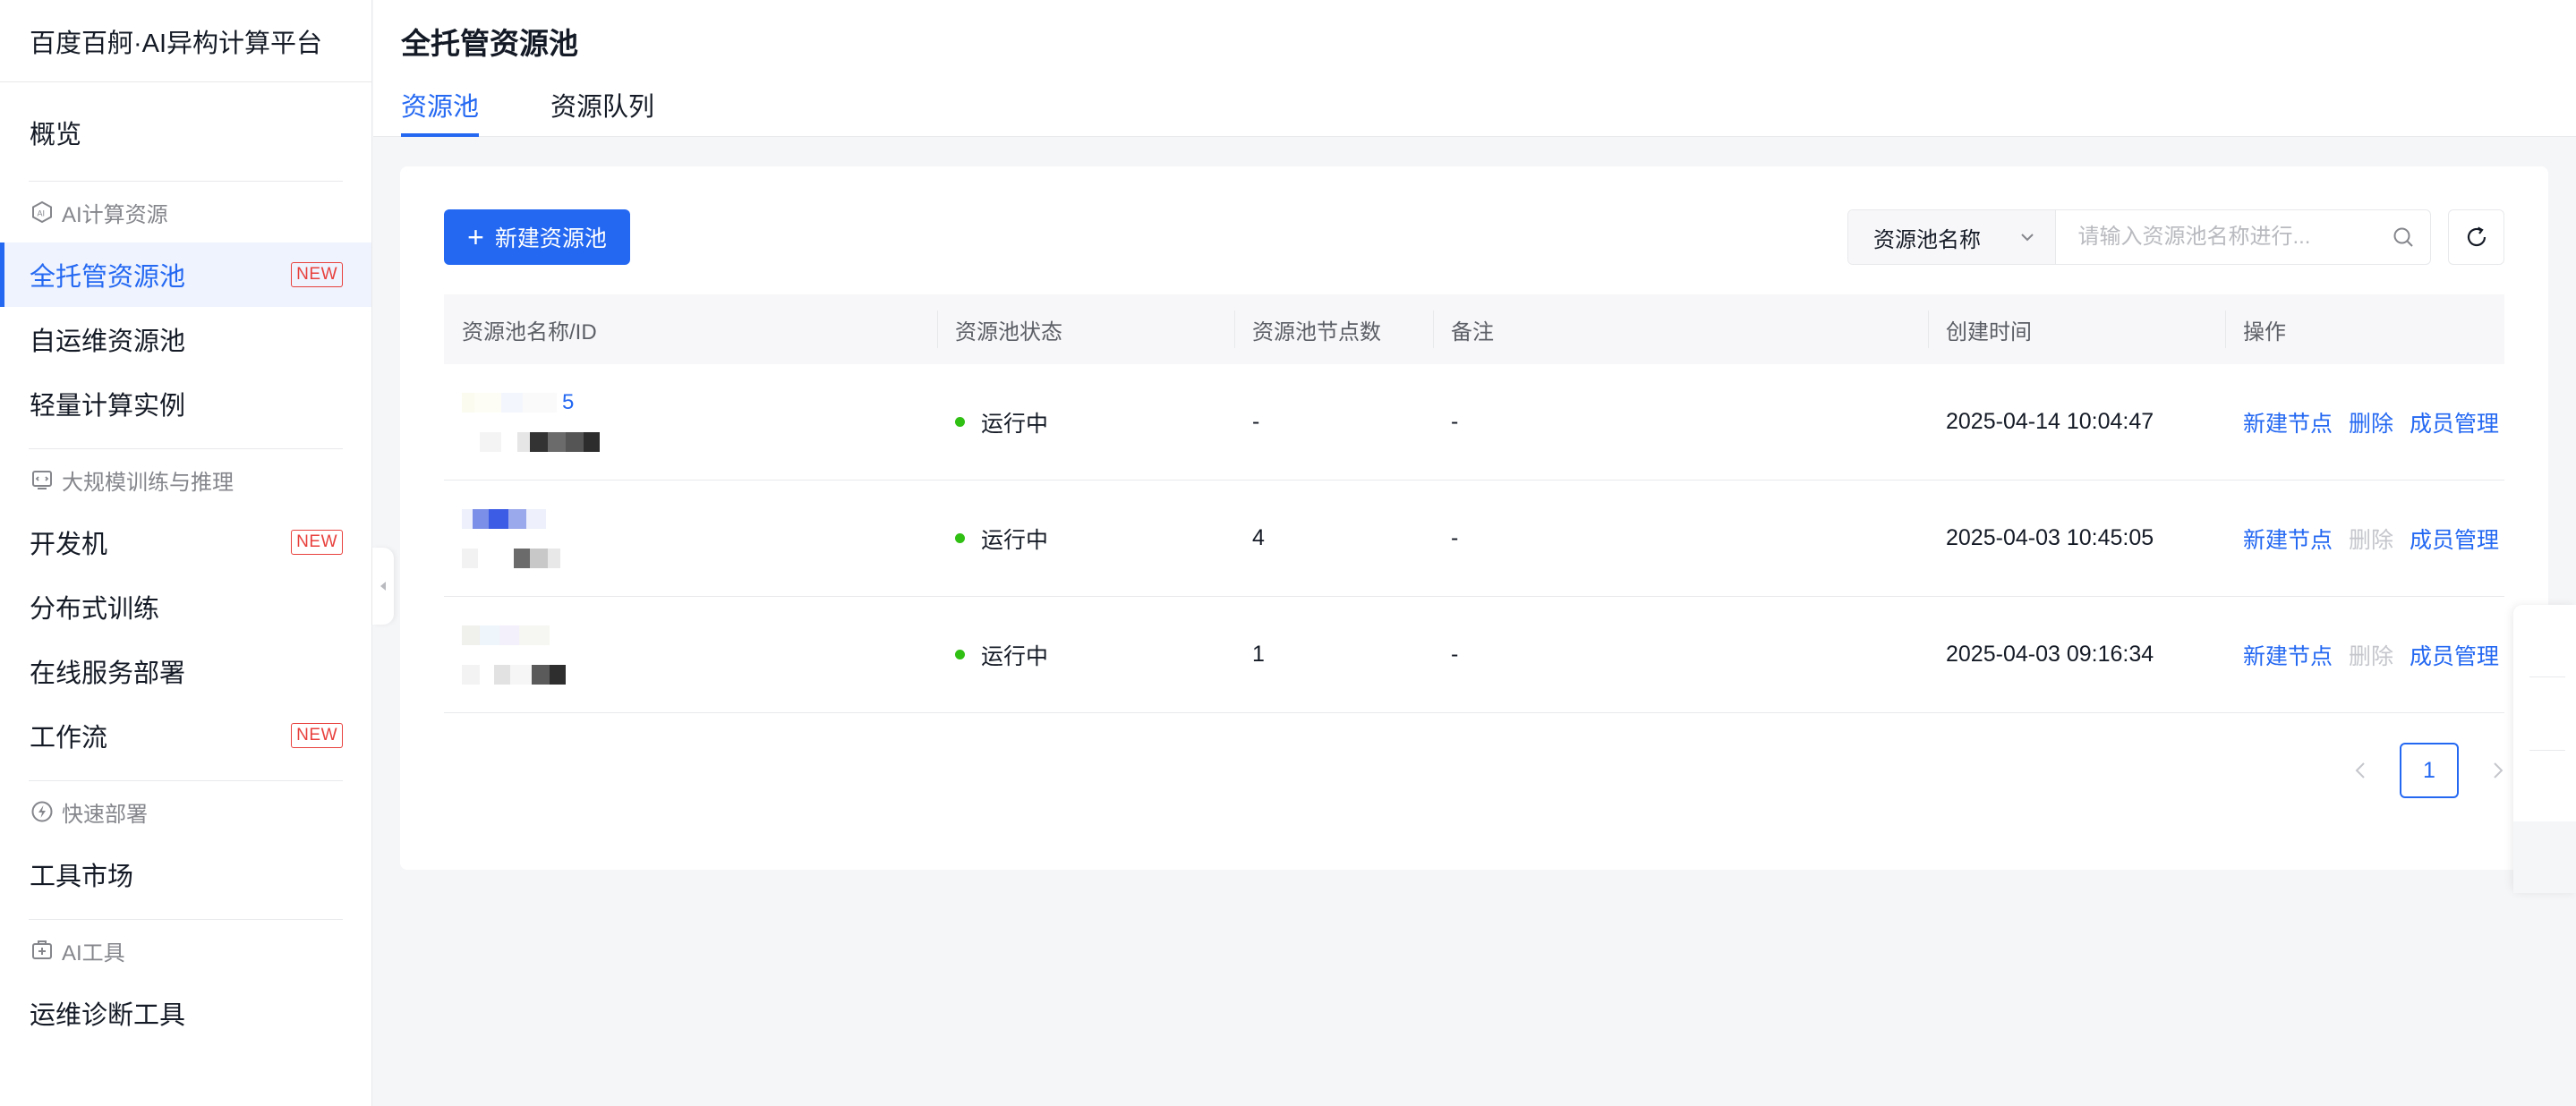 The image size is (2576, 1106). Describe the element at coordinates (185, 212) in the screenshot. I see `sidebar-group-ai-compute: AI AI计算资源` at that location.